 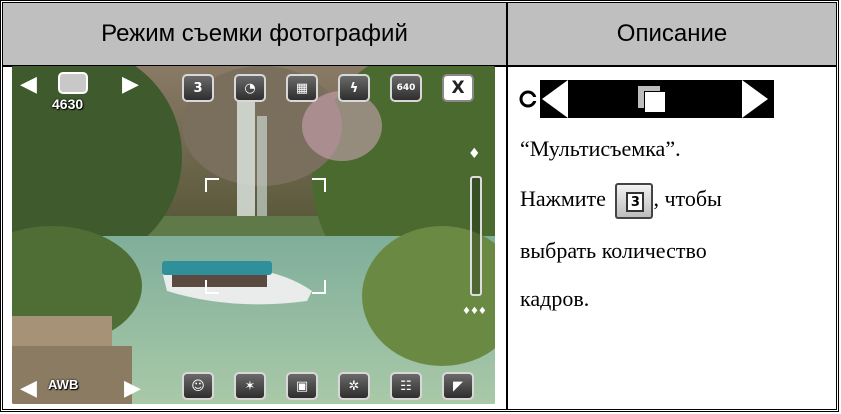 What do you see at coordinates (255, 34) in the screenshot?
I see `header-photo-mode: Режим съемки фотографий` at bounding box center [255, 34].